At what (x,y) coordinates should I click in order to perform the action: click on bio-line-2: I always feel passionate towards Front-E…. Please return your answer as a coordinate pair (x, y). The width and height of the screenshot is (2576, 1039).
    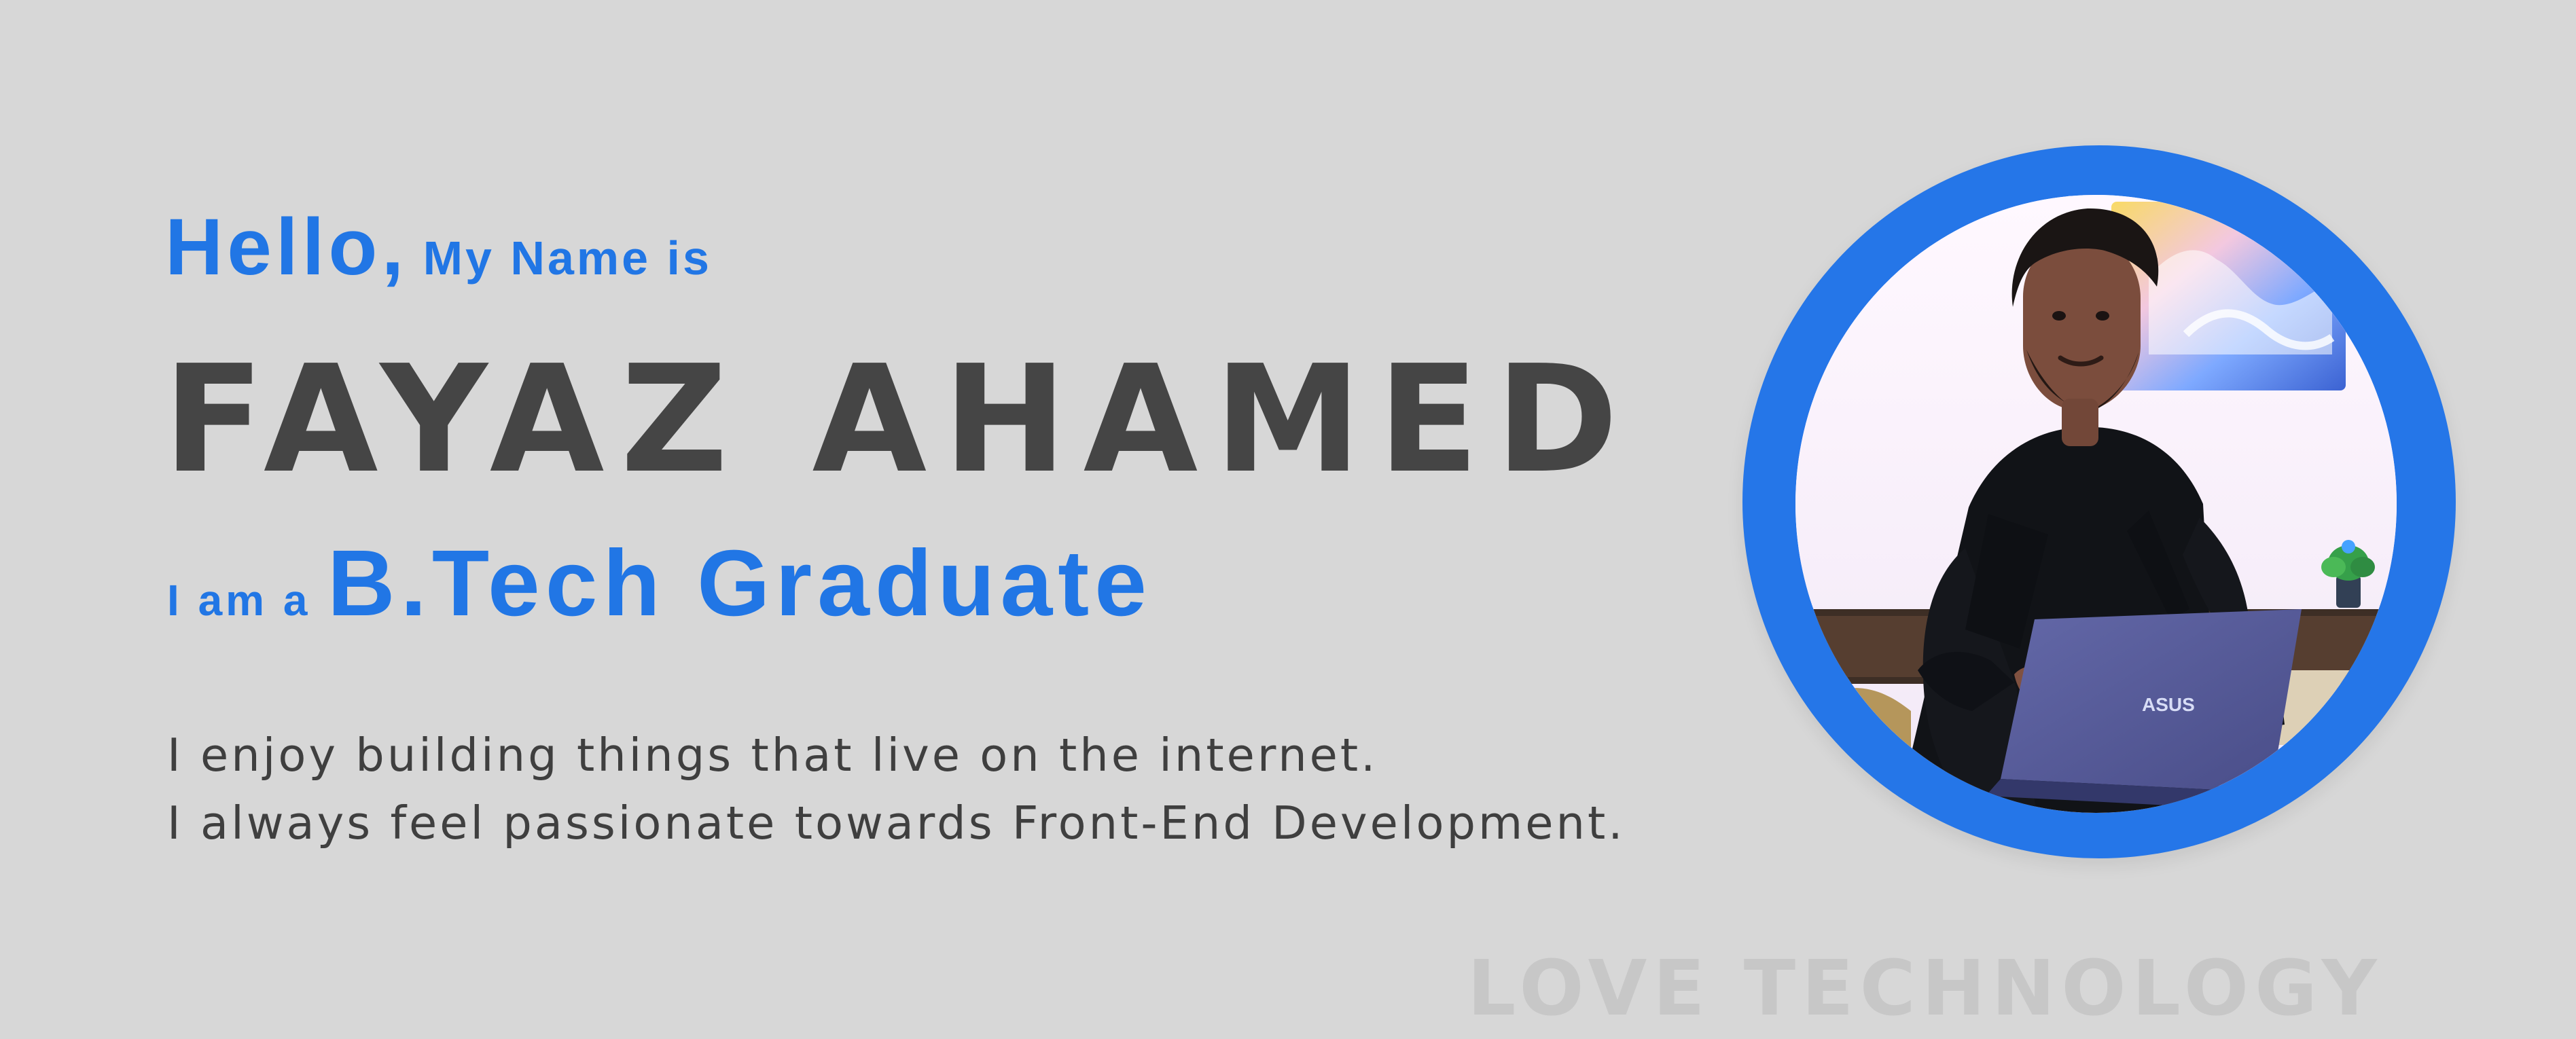
    Looking at the image, I should click on (897, 823).